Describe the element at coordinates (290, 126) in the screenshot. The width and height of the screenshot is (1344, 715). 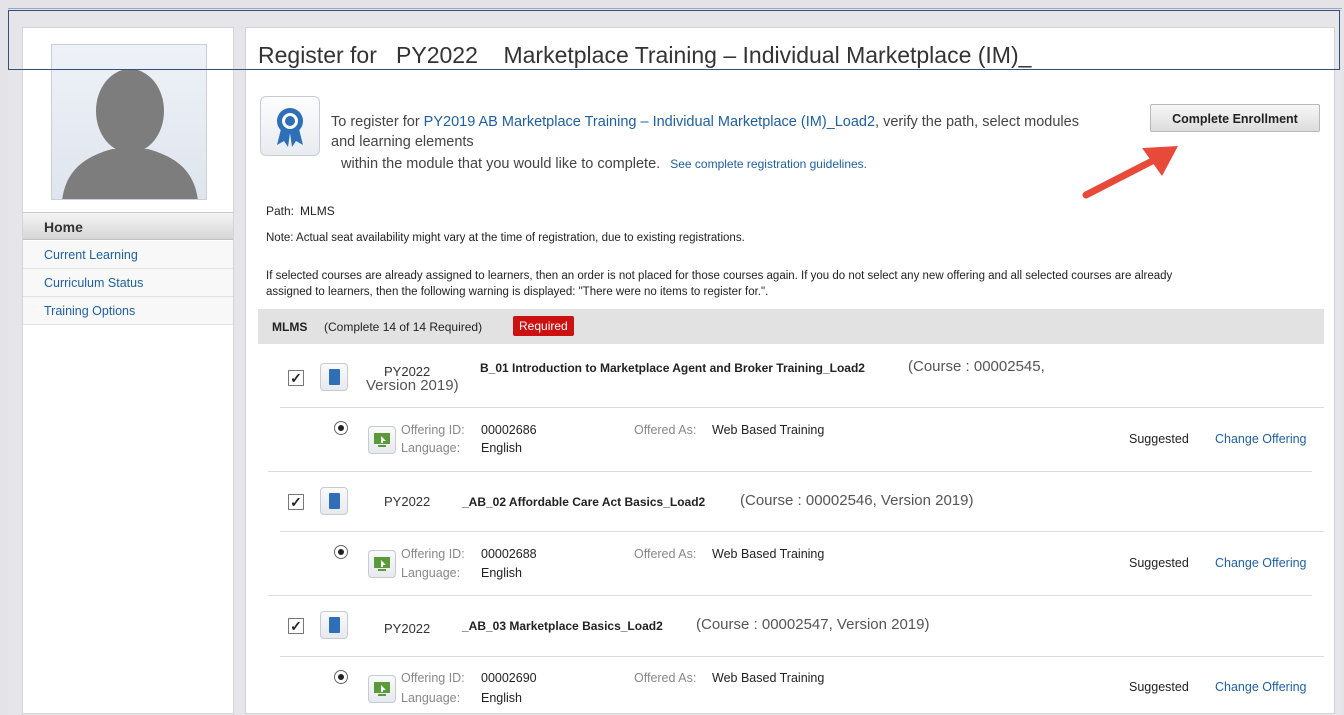
I see `award-ribbon-icon` at that location.